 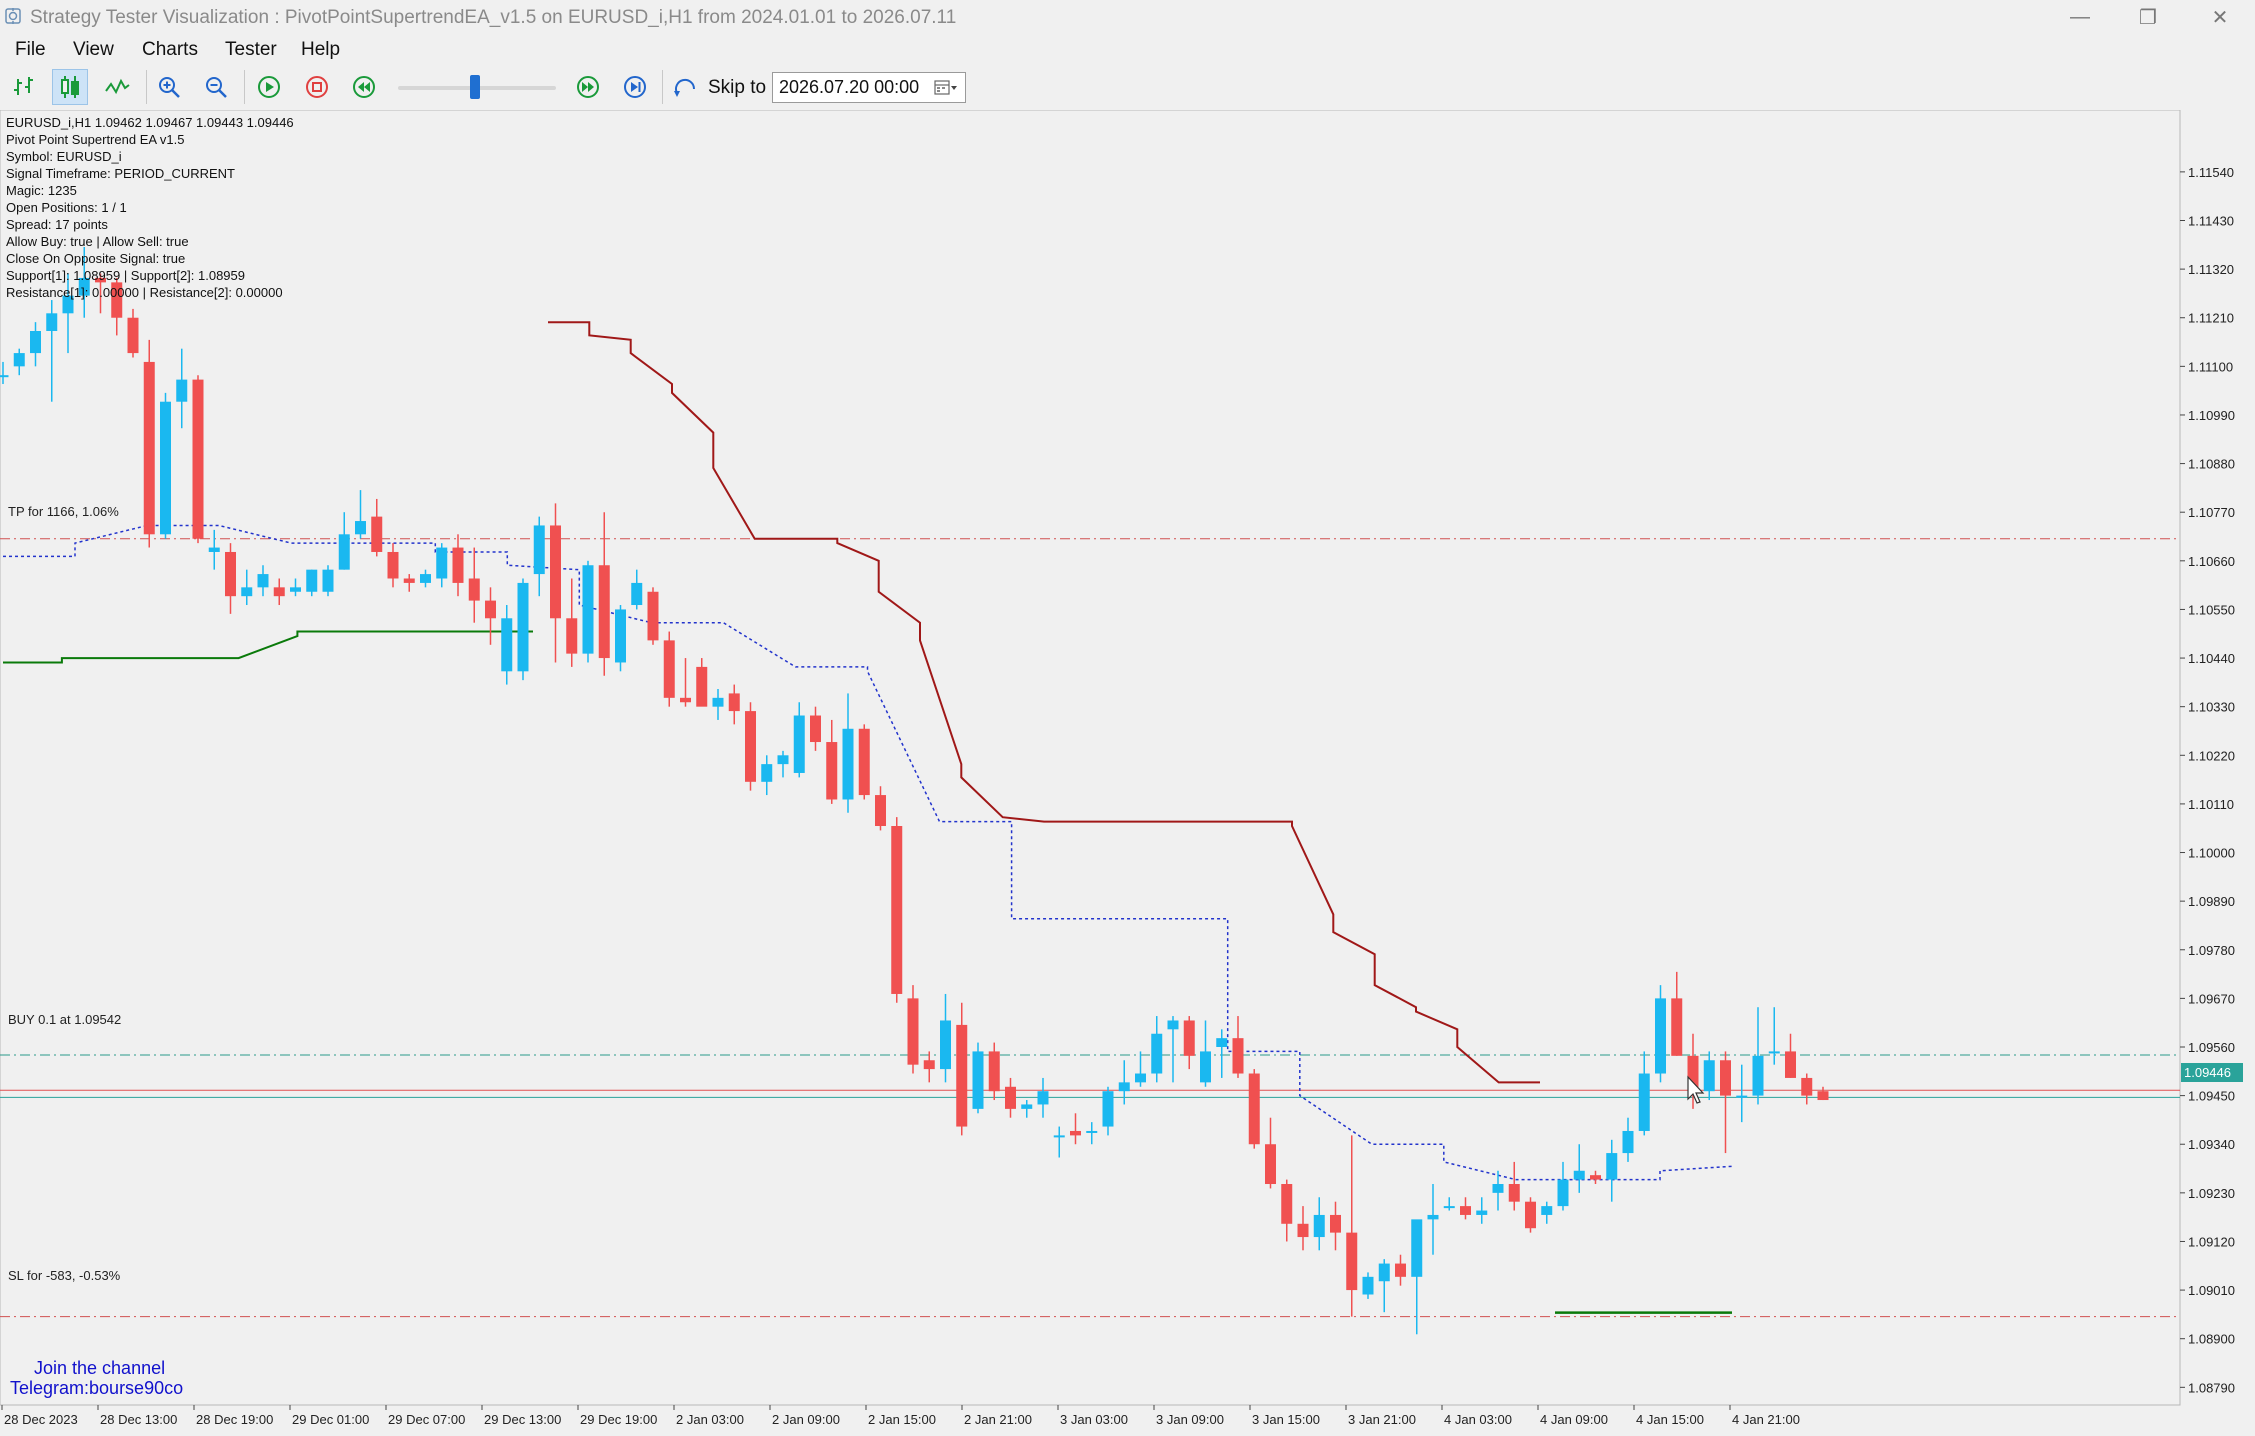 I want to click on buy-level-label: BUY 0.1 at 1.09542, so click(x=64, y=1019).